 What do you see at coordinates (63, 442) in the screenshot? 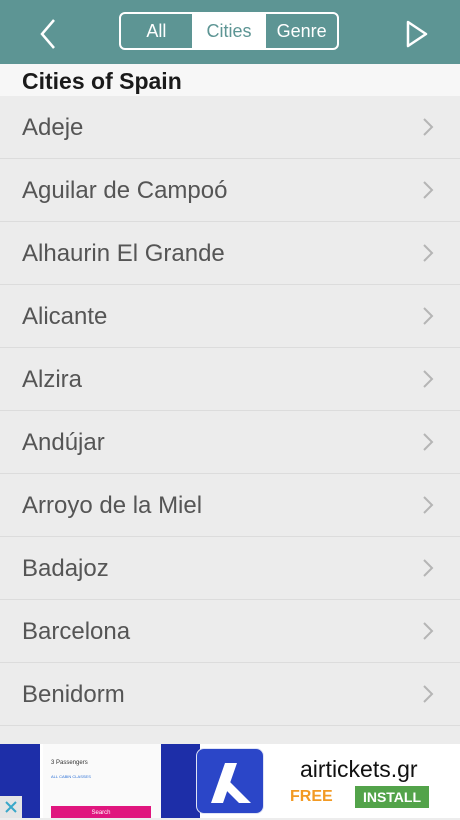
I see `list-item-label: Andújar` at bounding box center [63, 442].